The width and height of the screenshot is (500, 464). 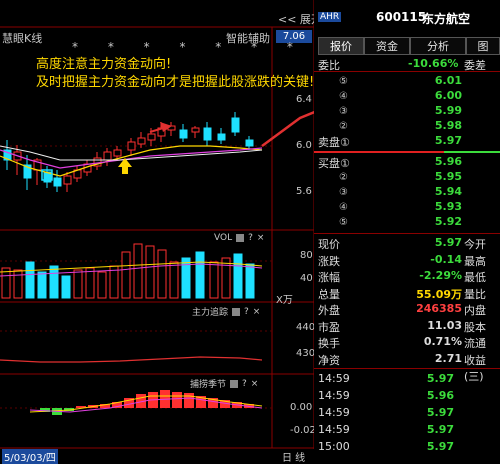 What do you see at coordinates (475, 310) in the screenshot?
I see `stat-right-label: 内盘` at bounding box center [475, 310].